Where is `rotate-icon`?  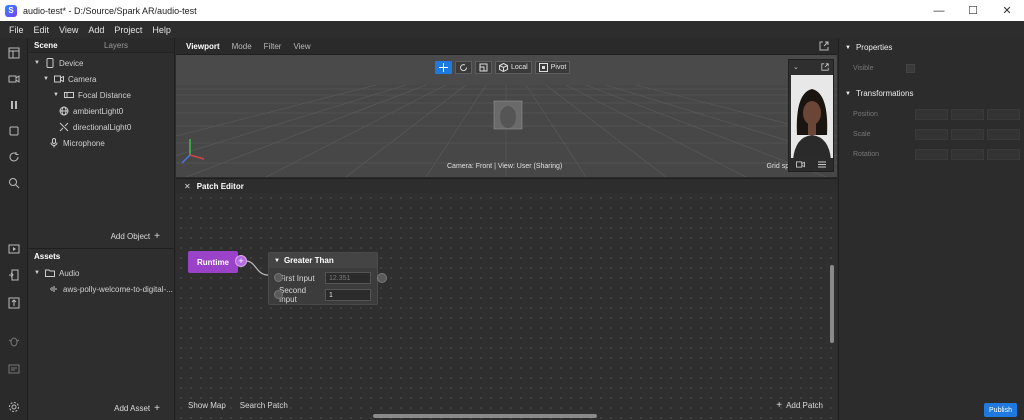
rotate-icon is located at coordinates (464, 68).